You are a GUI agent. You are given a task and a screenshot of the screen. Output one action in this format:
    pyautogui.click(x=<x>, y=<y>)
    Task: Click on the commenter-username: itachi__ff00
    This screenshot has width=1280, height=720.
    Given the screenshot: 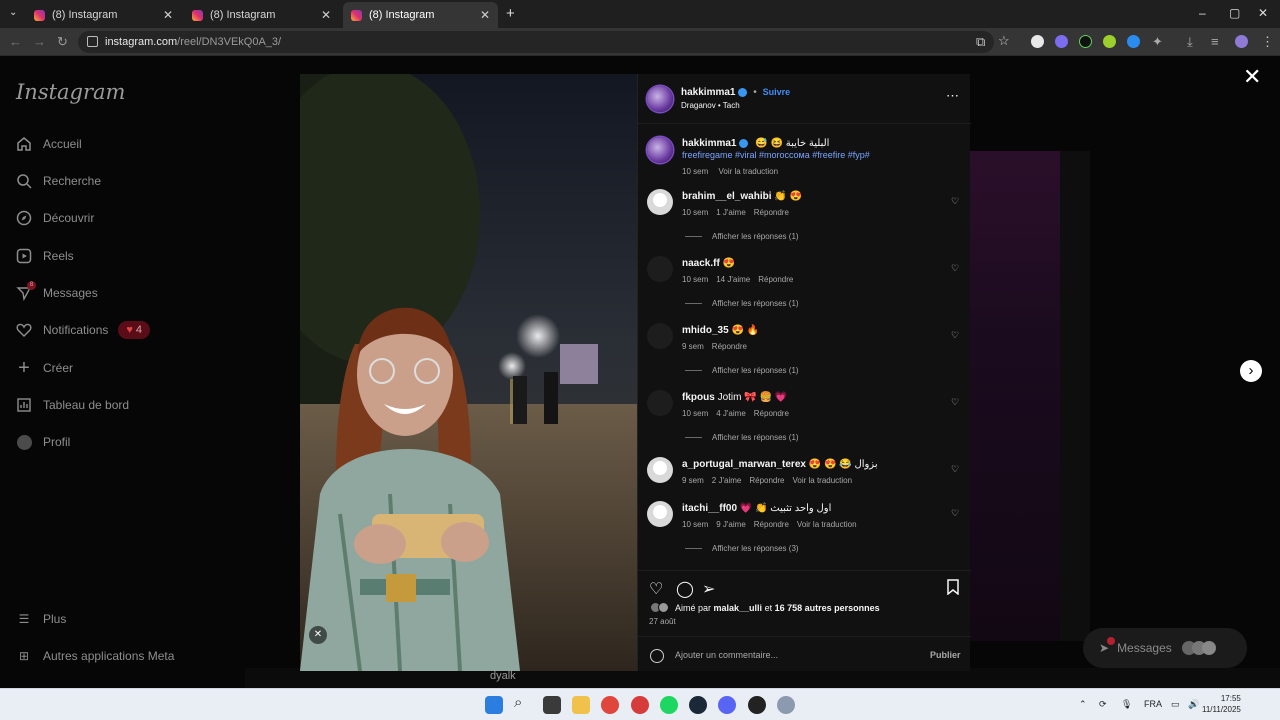 What is the action you would take?
    pyautogui.click(x=709, y=508)
    